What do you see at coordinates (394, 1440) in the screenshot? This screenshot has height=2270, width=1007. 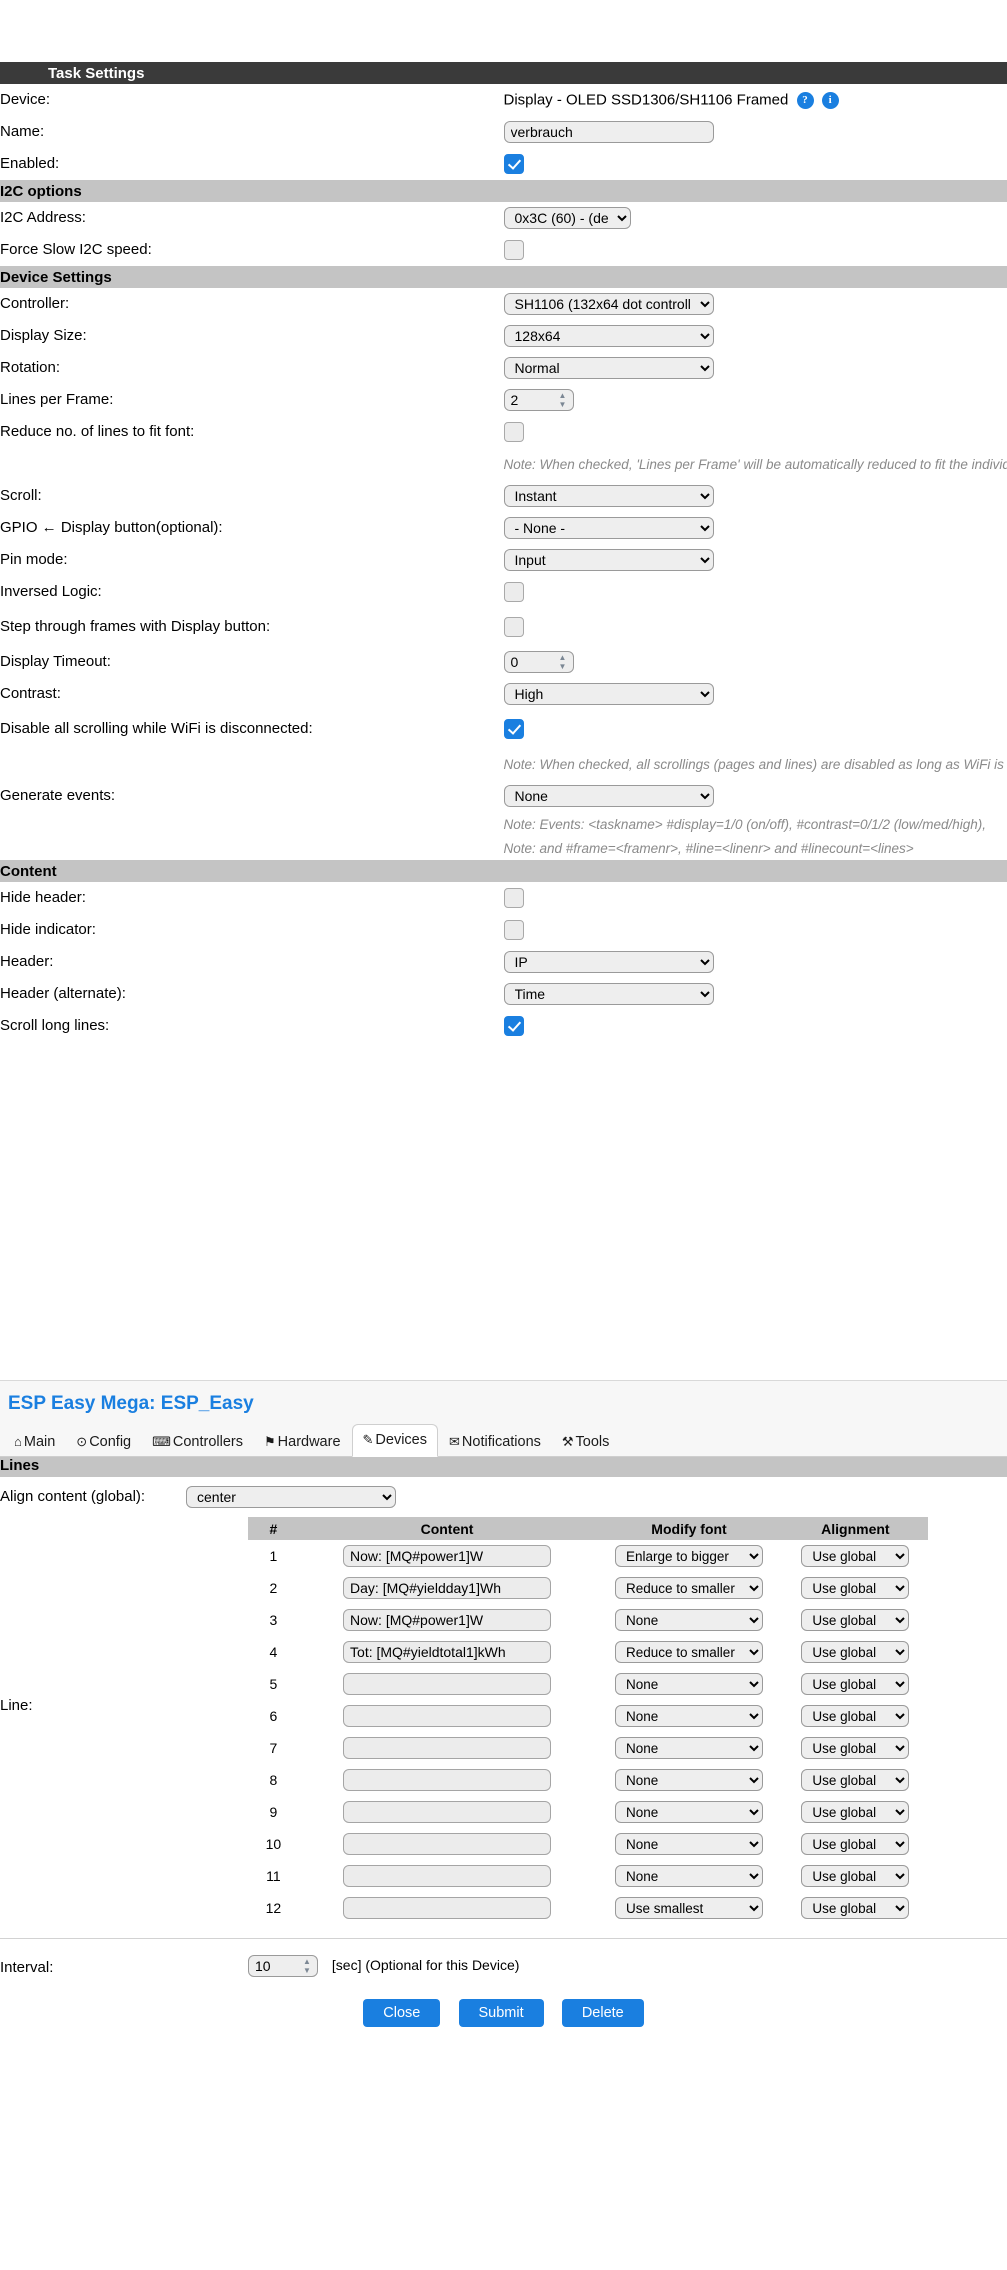 I see `tab-devices: ✎ Devices` at bounding box center [394, 1440].